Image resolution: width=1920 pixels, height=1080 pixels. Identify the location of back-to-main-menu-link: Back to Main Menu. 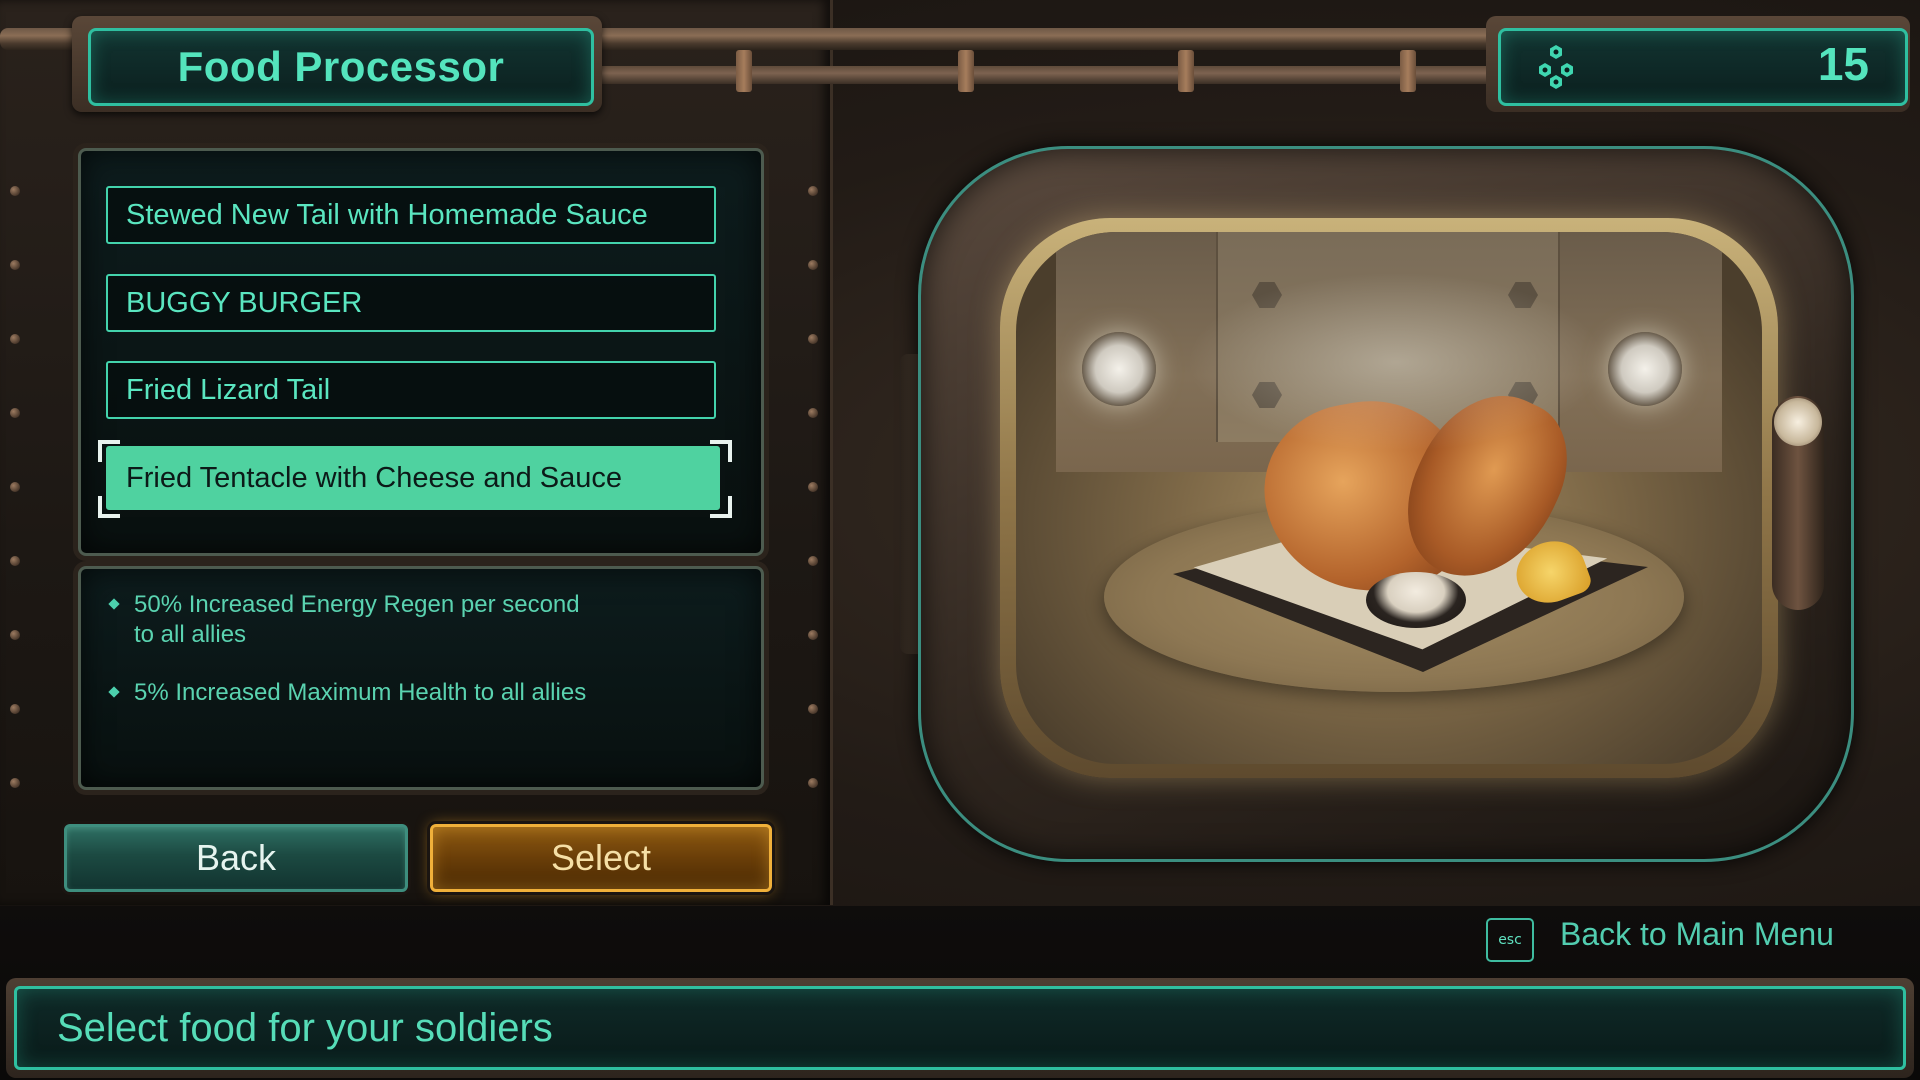
(1697, 934).